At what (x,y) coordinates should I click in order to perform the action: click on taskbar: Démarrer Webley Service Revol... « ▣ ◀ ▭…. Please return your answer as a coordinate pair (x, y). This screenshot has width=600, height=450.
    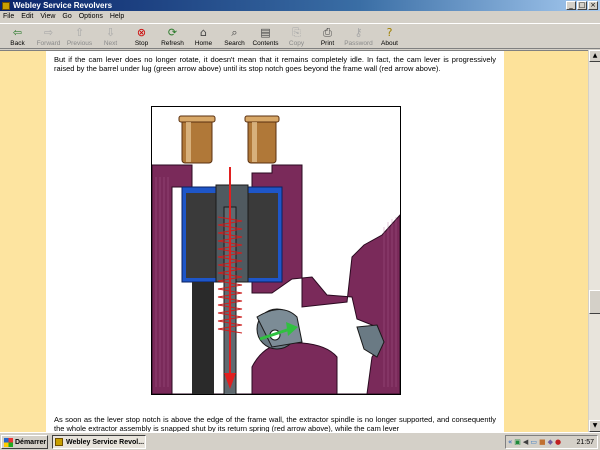
    Looking at the image, I should click on (300, 441).